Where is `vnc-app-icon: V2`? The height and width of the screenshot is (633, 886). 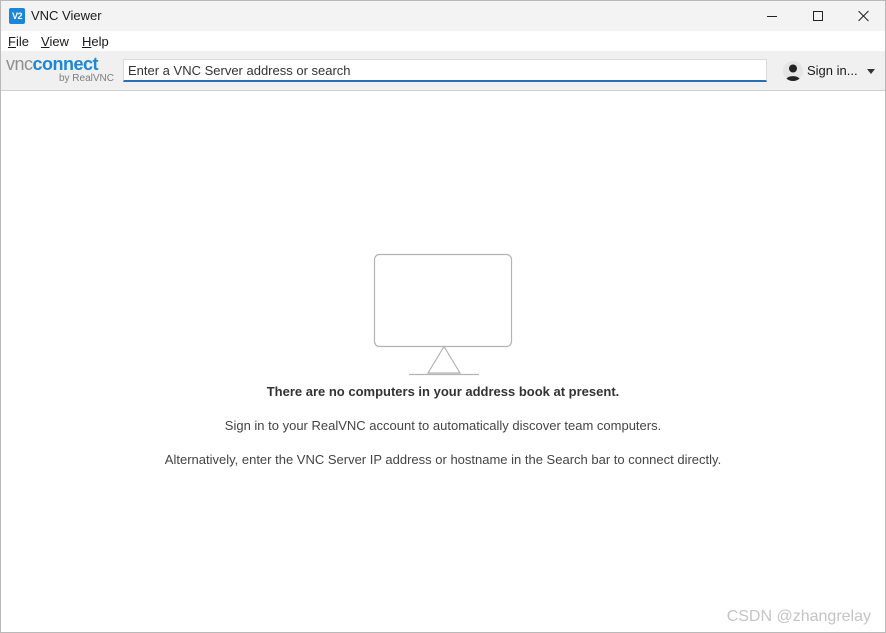
vnc-app-icon: V2 is located at coordinates (17, 16).